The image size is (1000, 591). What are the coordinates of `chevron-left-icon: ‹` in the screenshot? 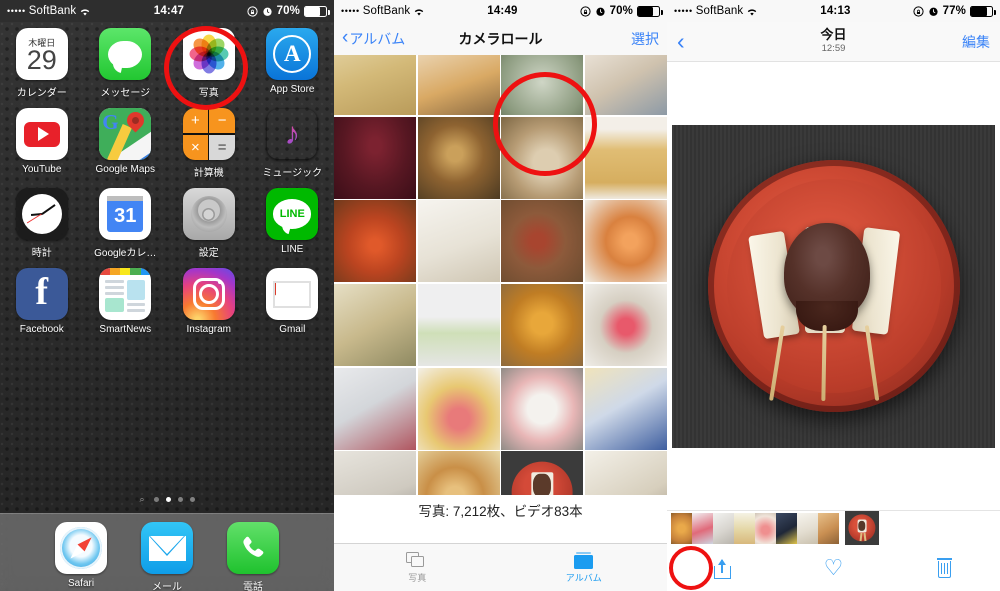 It's located at (345, 37).